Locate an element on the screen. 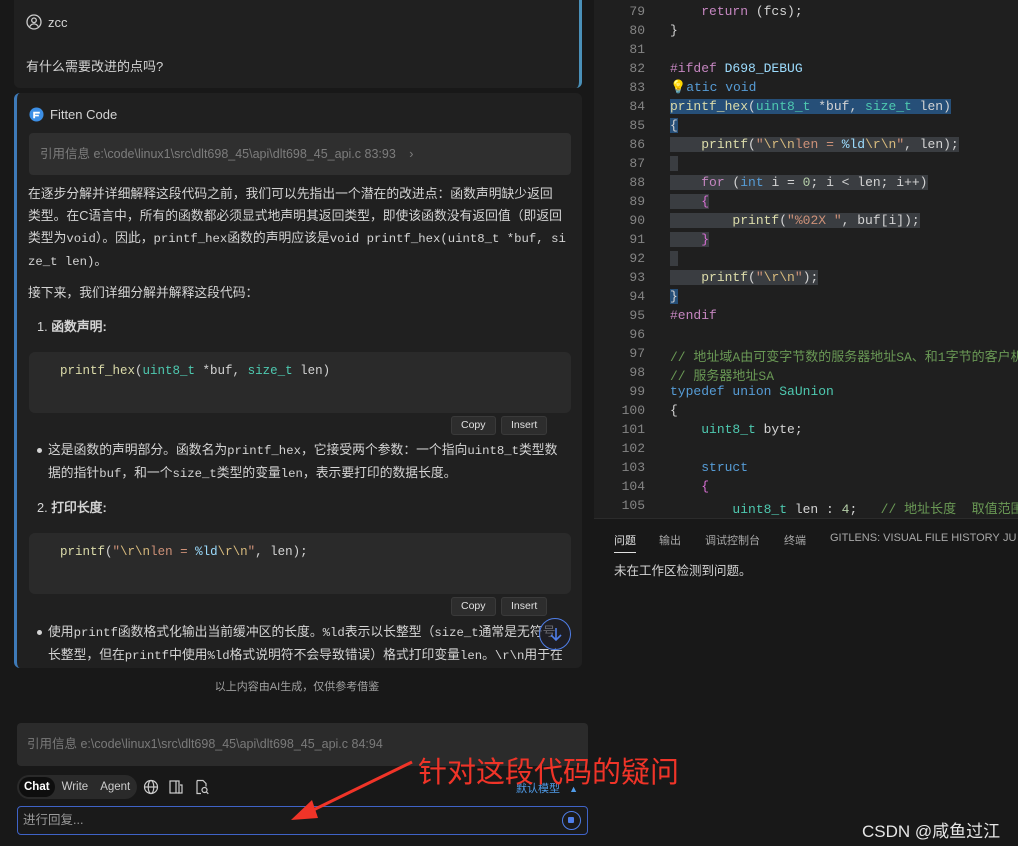 This screenshot has width=1018, height=846. red-arrow-annotation is located at coordinates (352, 790).